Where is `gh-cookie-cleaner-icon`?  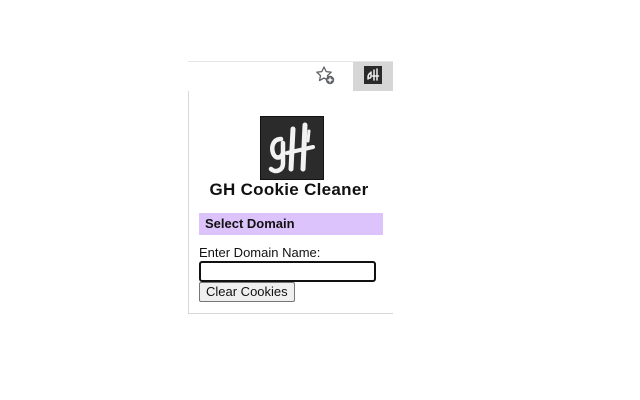
gh-cookie-cleaner-icon is located at coordinates (373, 77).